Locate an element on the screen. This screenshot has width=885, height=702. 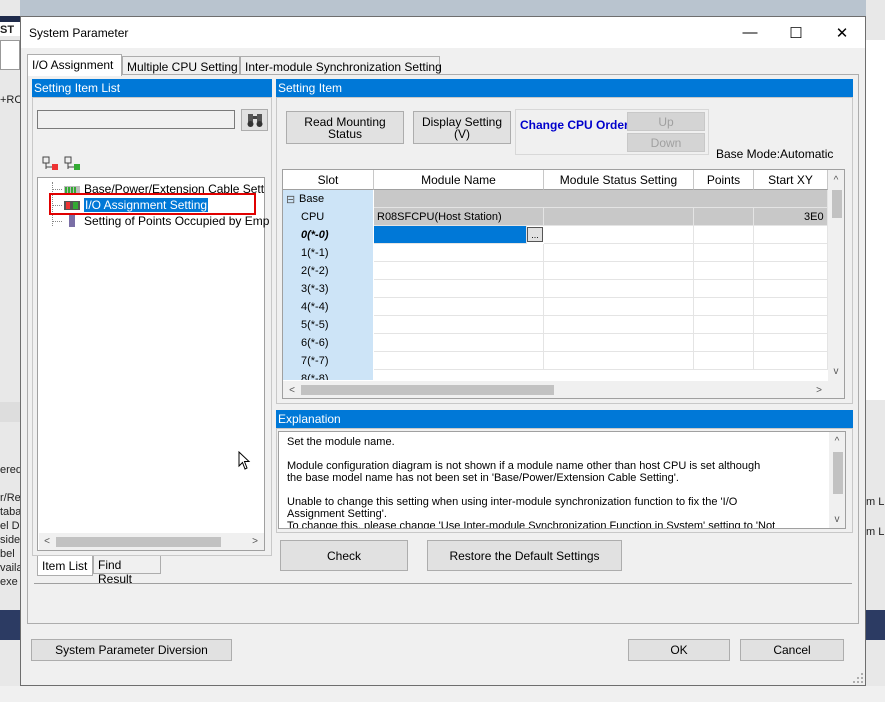
table-row: 3(*-3) is located at coordinates (555, 289).